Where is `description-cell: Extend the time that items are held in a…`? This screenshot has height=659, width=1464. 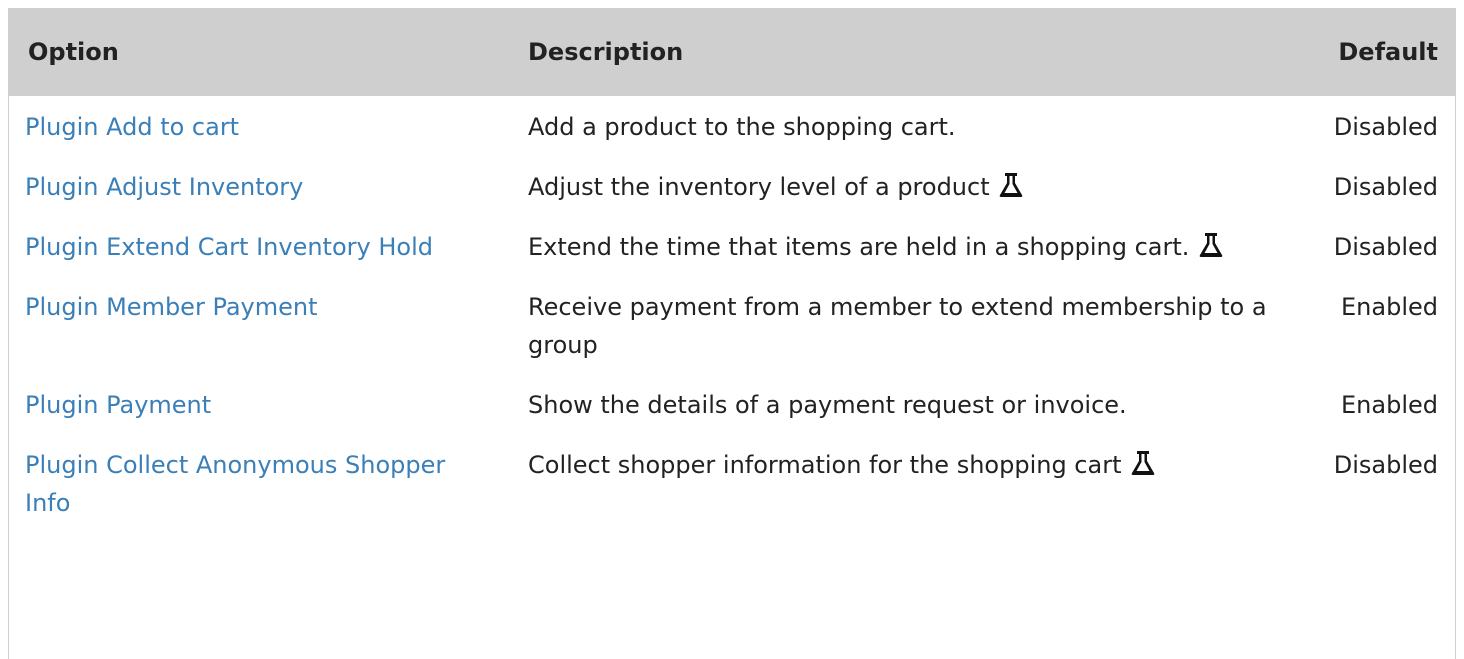 description-cell: Extend the time that items are held in a… is located at coordinates (906, 246).